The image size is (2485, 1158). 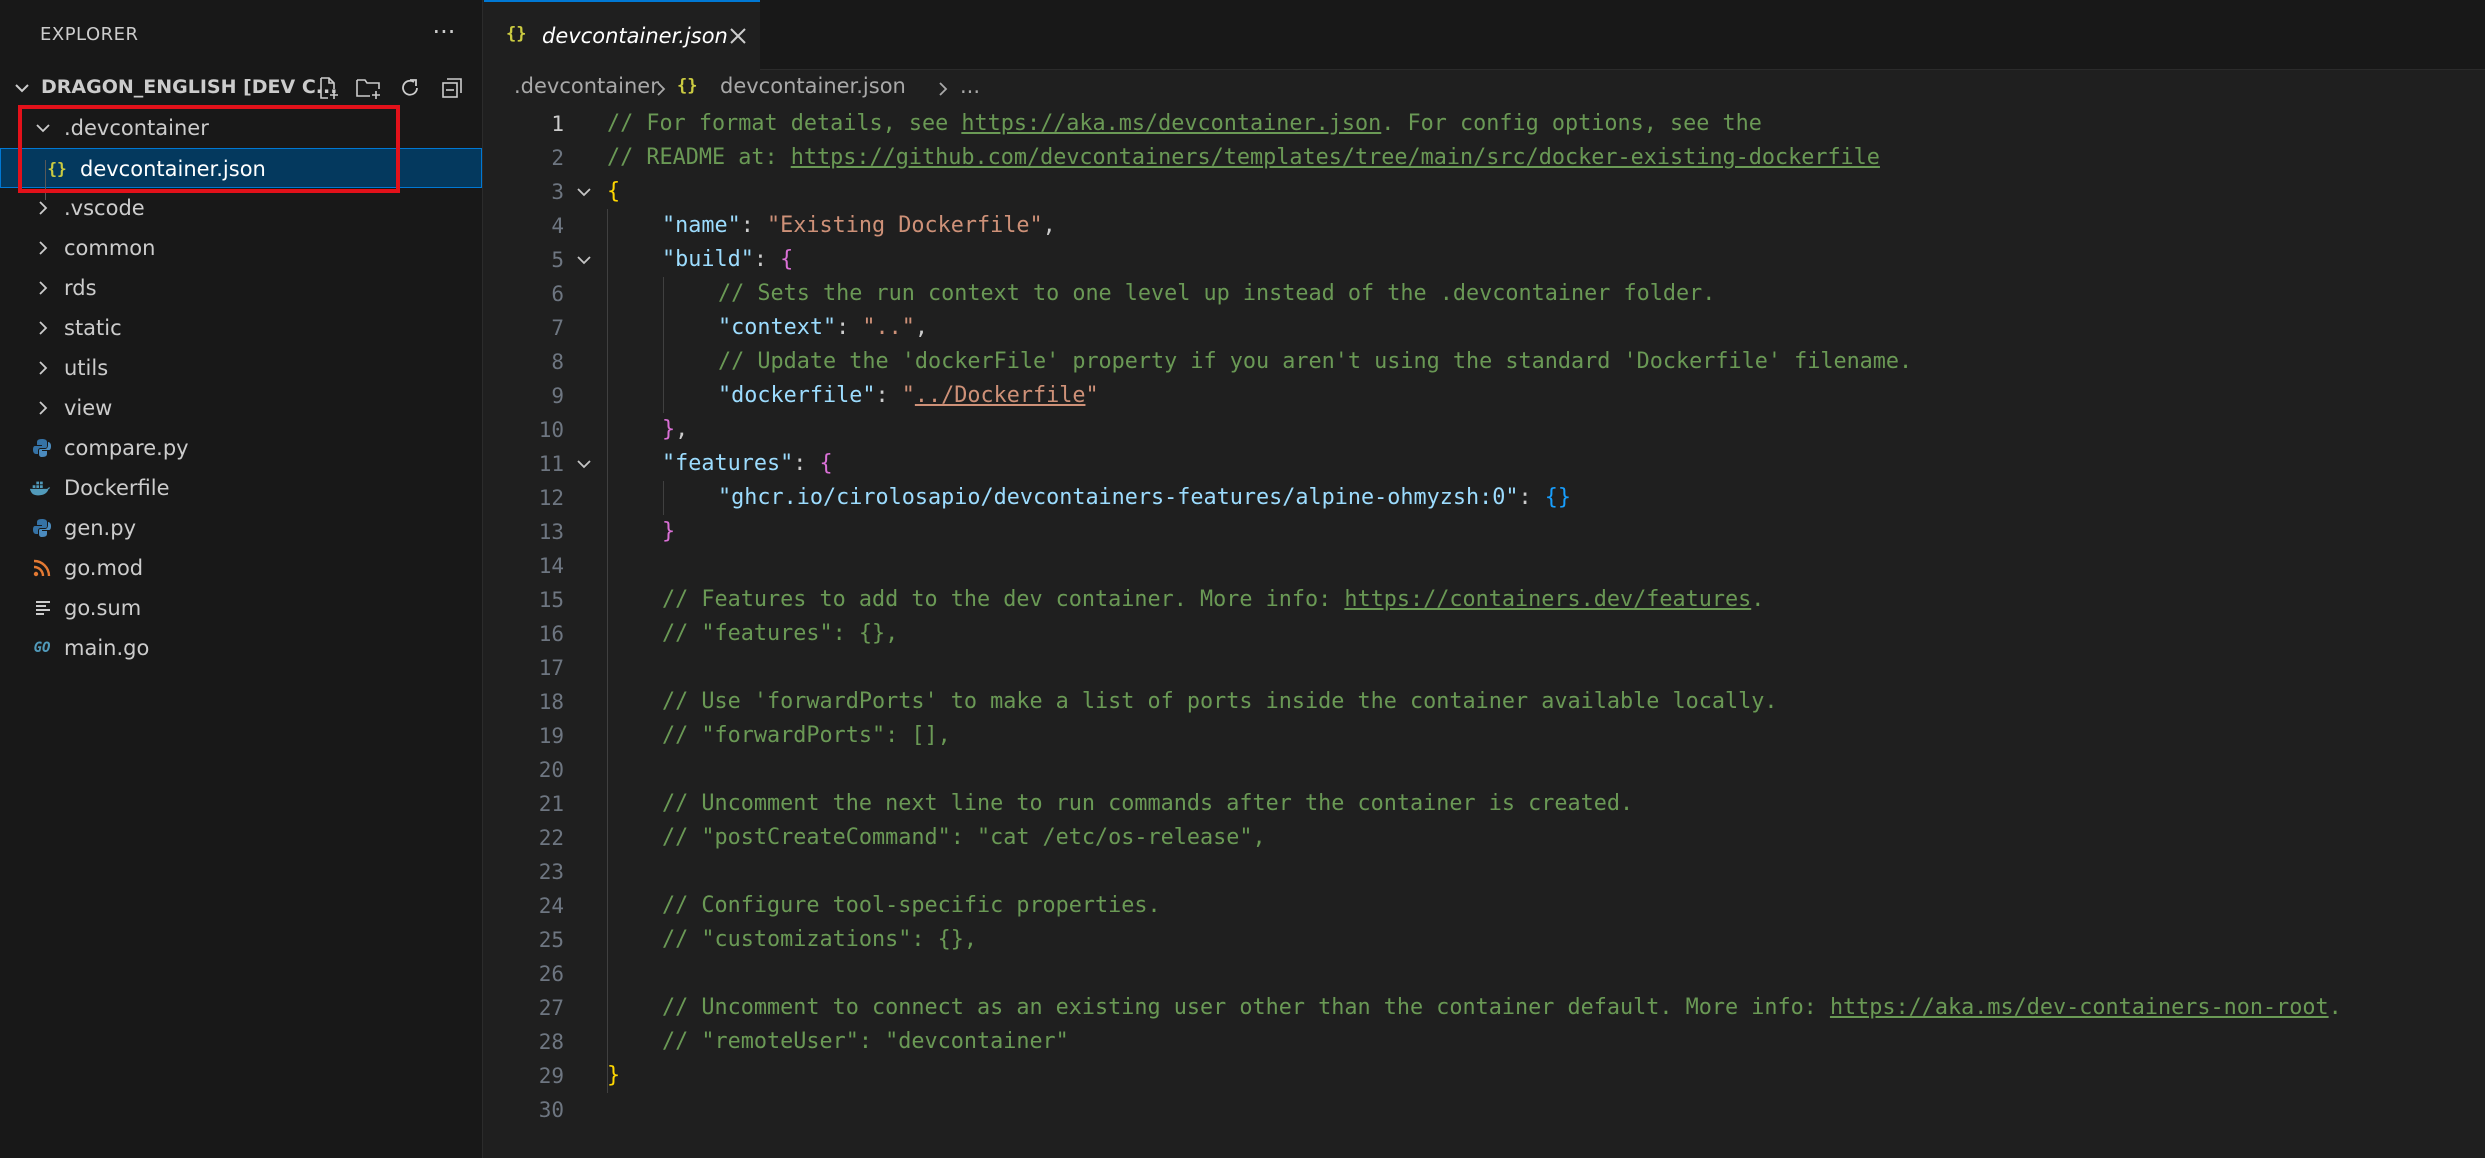 I want to click on rss-file-icon, so click(x=42, y=568).